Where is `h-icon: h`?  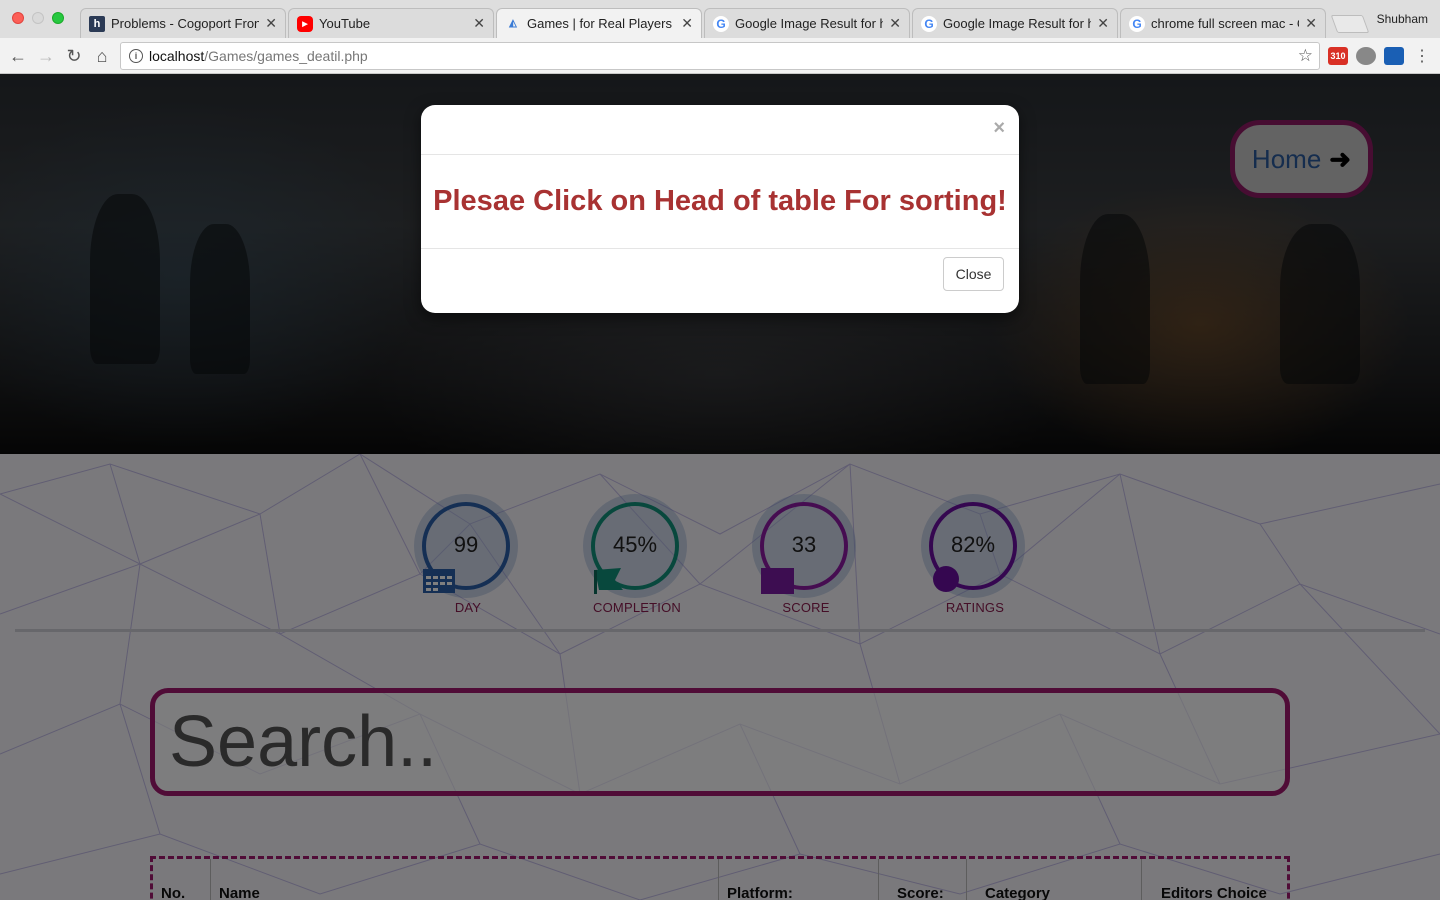 h-icon: h is located at coordinates (97, 23).